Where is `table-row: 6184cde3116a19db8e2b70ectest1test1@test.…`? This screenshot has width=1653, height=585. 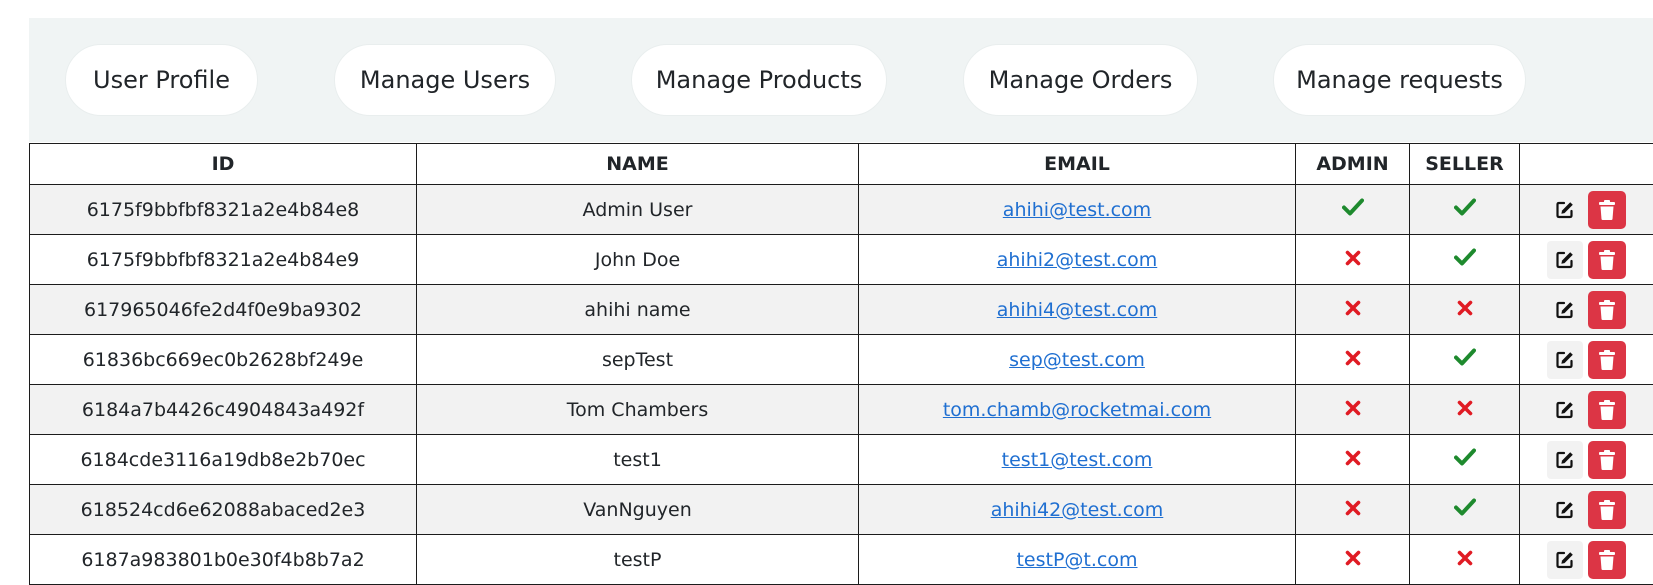
table-row: 6184cde3116a19db8e2b70ectest1test1@test.… is located at coordinates (841, 460).